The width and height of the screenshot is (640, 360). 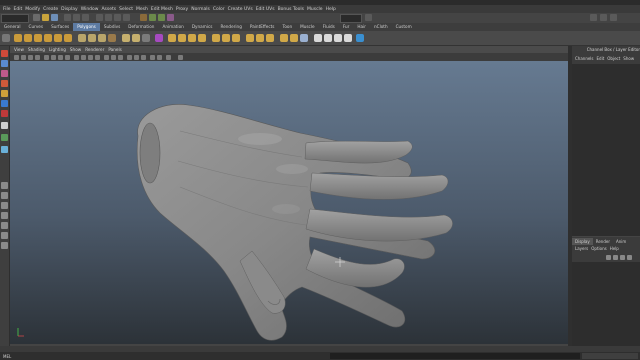 What do you see at coordinates (404, 27) in the screenshot?
I see `shelf-tab-custom: Custom` at bounding box center [404, 27].